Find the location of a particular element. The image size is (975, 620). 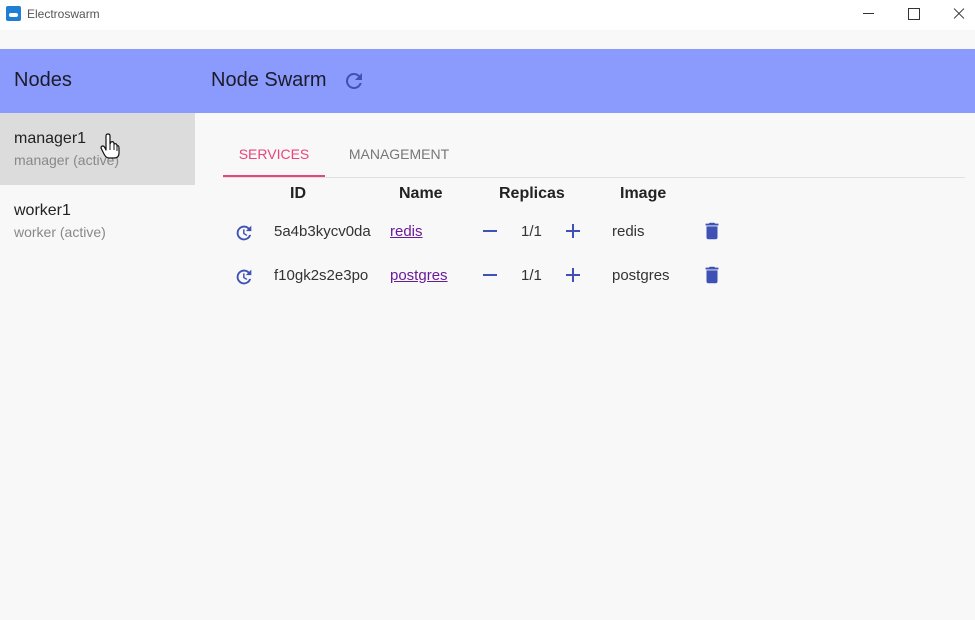

column-header-image: Image is located at coordinates (643, 193).